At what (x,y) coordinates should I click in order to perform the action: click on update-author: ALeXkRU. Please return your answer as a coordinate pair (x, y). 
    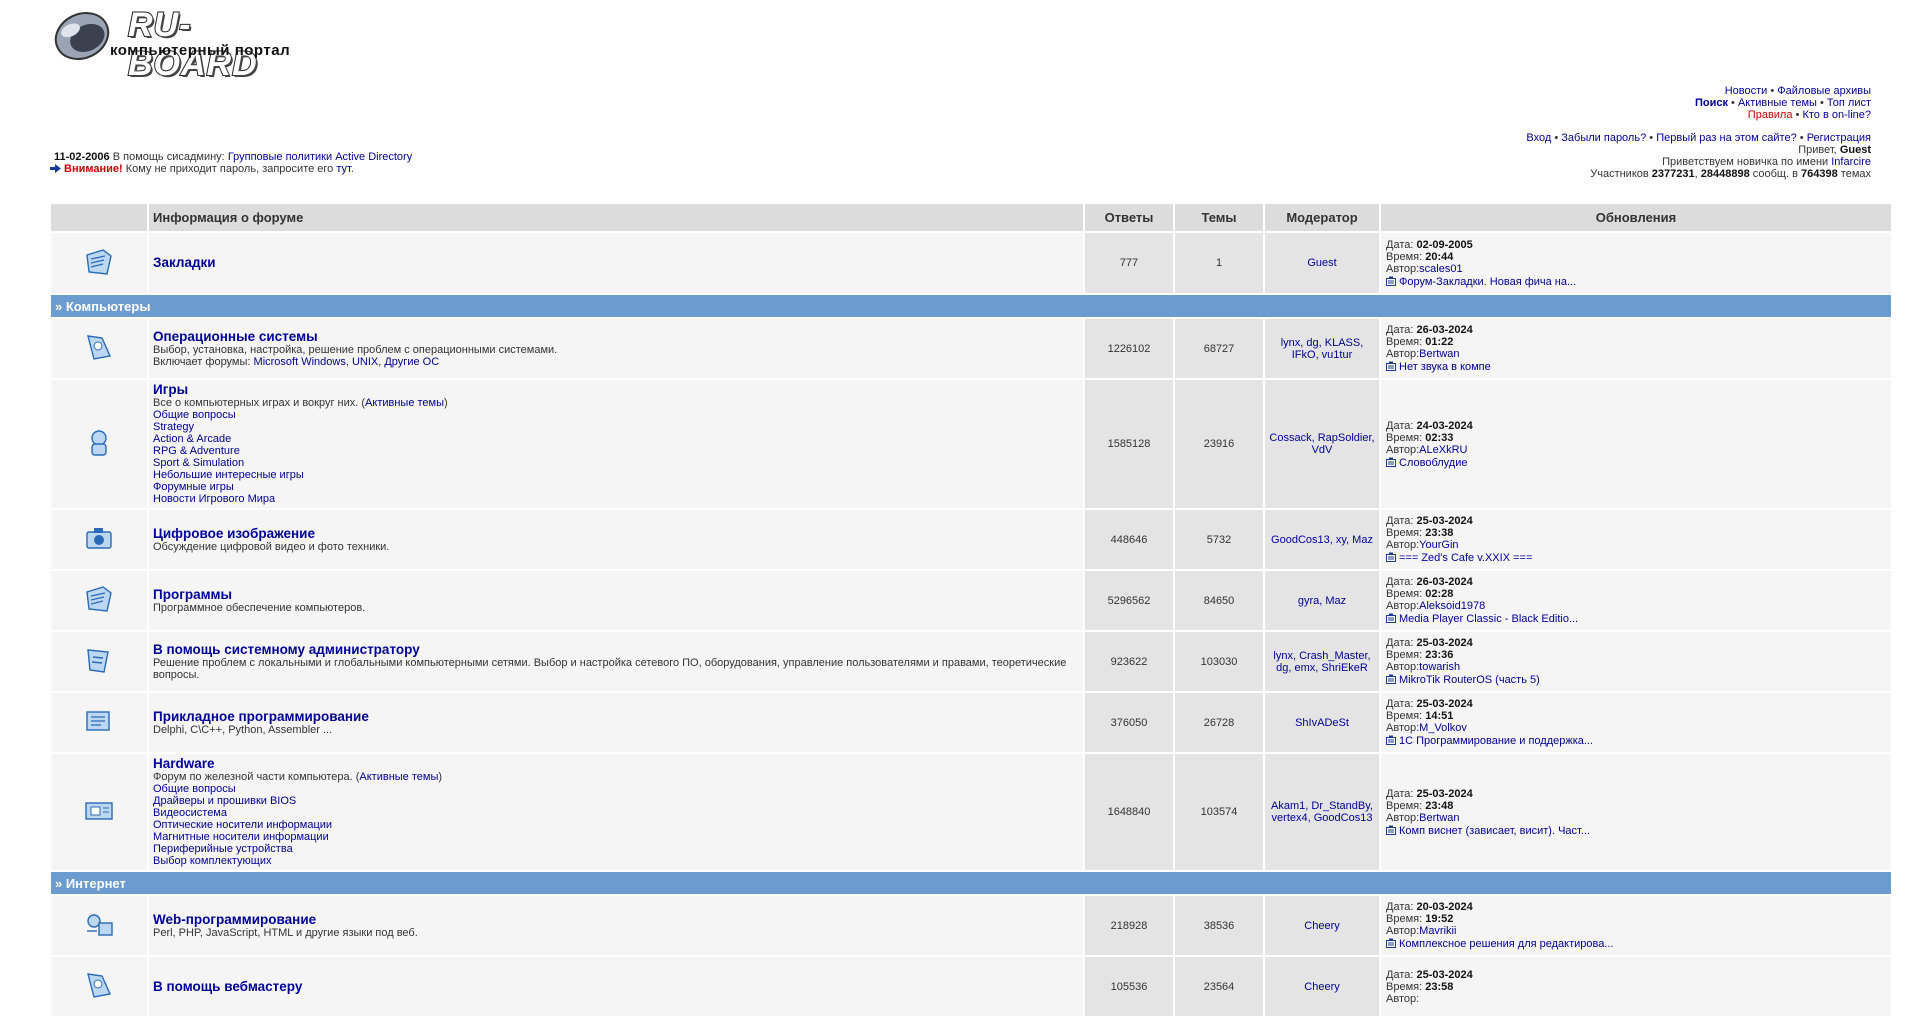
    Looking at the image, I should click on (1443, 450).